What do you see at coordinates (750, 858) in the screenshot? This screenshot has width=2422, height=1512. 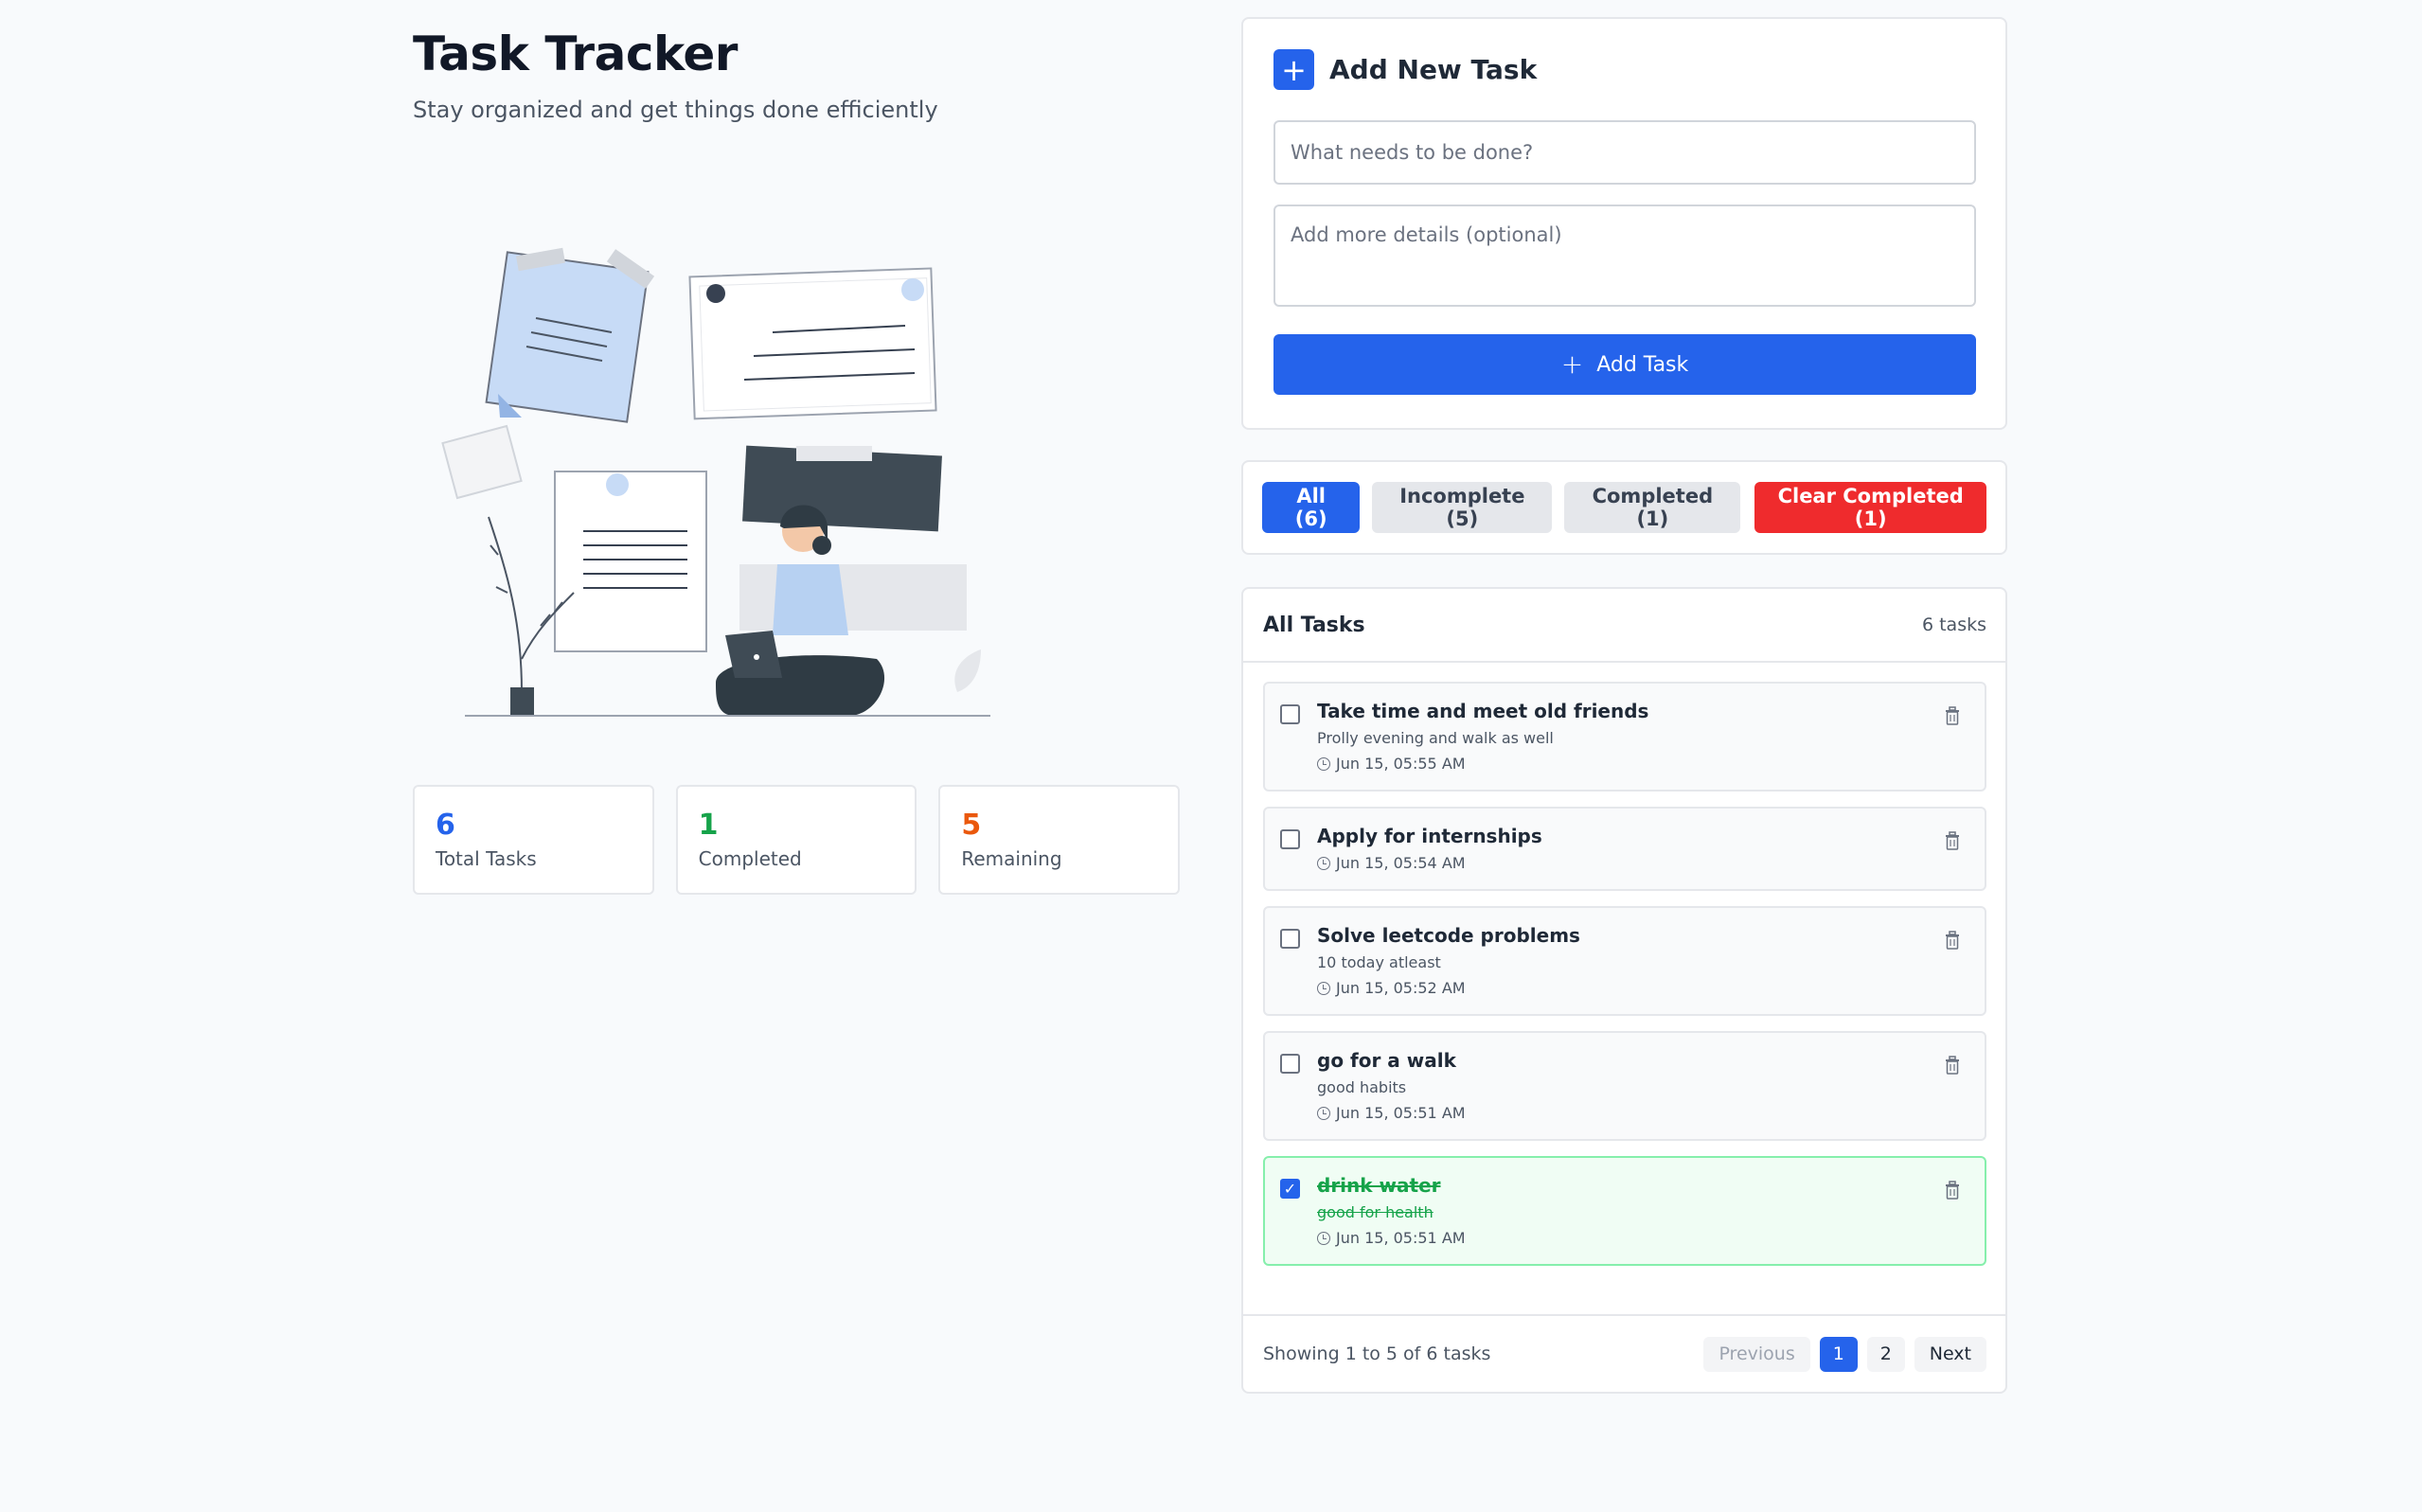 I see `stat-completed-label: Completed` at bounding box center [750, 858].